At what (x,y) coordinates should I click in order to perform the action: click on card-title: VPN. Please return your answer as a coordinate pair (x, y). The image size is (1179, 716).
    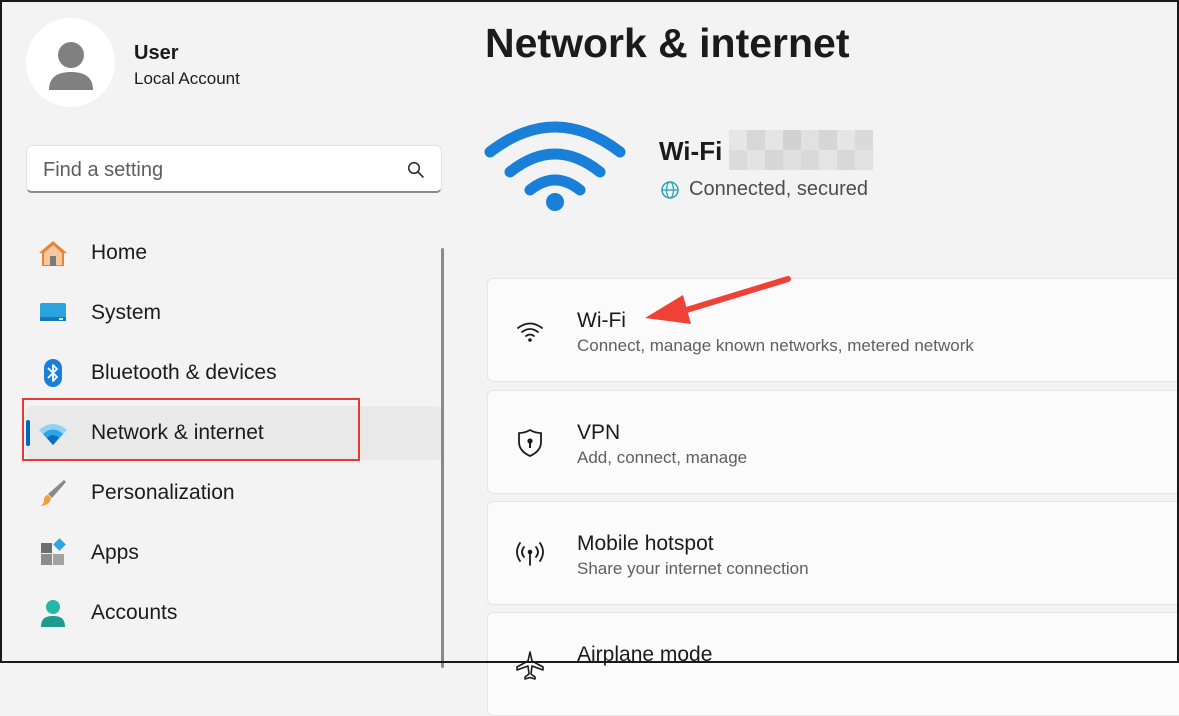
    Looking at the image, I should click on (599, 432).